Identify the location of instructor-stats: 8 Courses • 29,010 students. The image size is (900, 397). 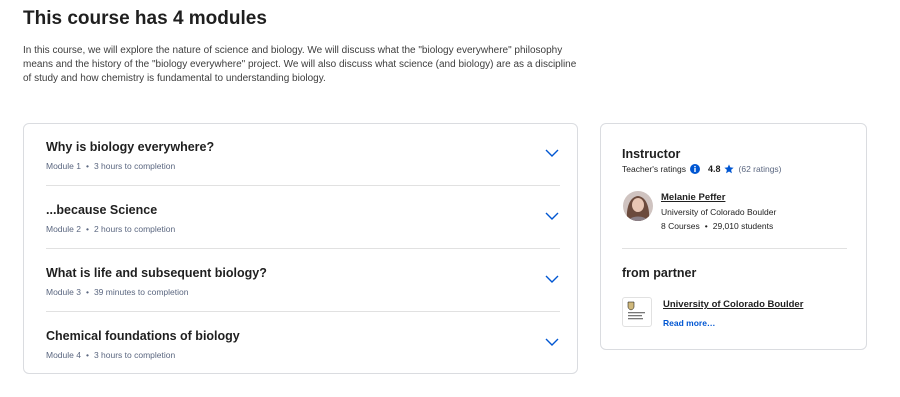
(717, 226).